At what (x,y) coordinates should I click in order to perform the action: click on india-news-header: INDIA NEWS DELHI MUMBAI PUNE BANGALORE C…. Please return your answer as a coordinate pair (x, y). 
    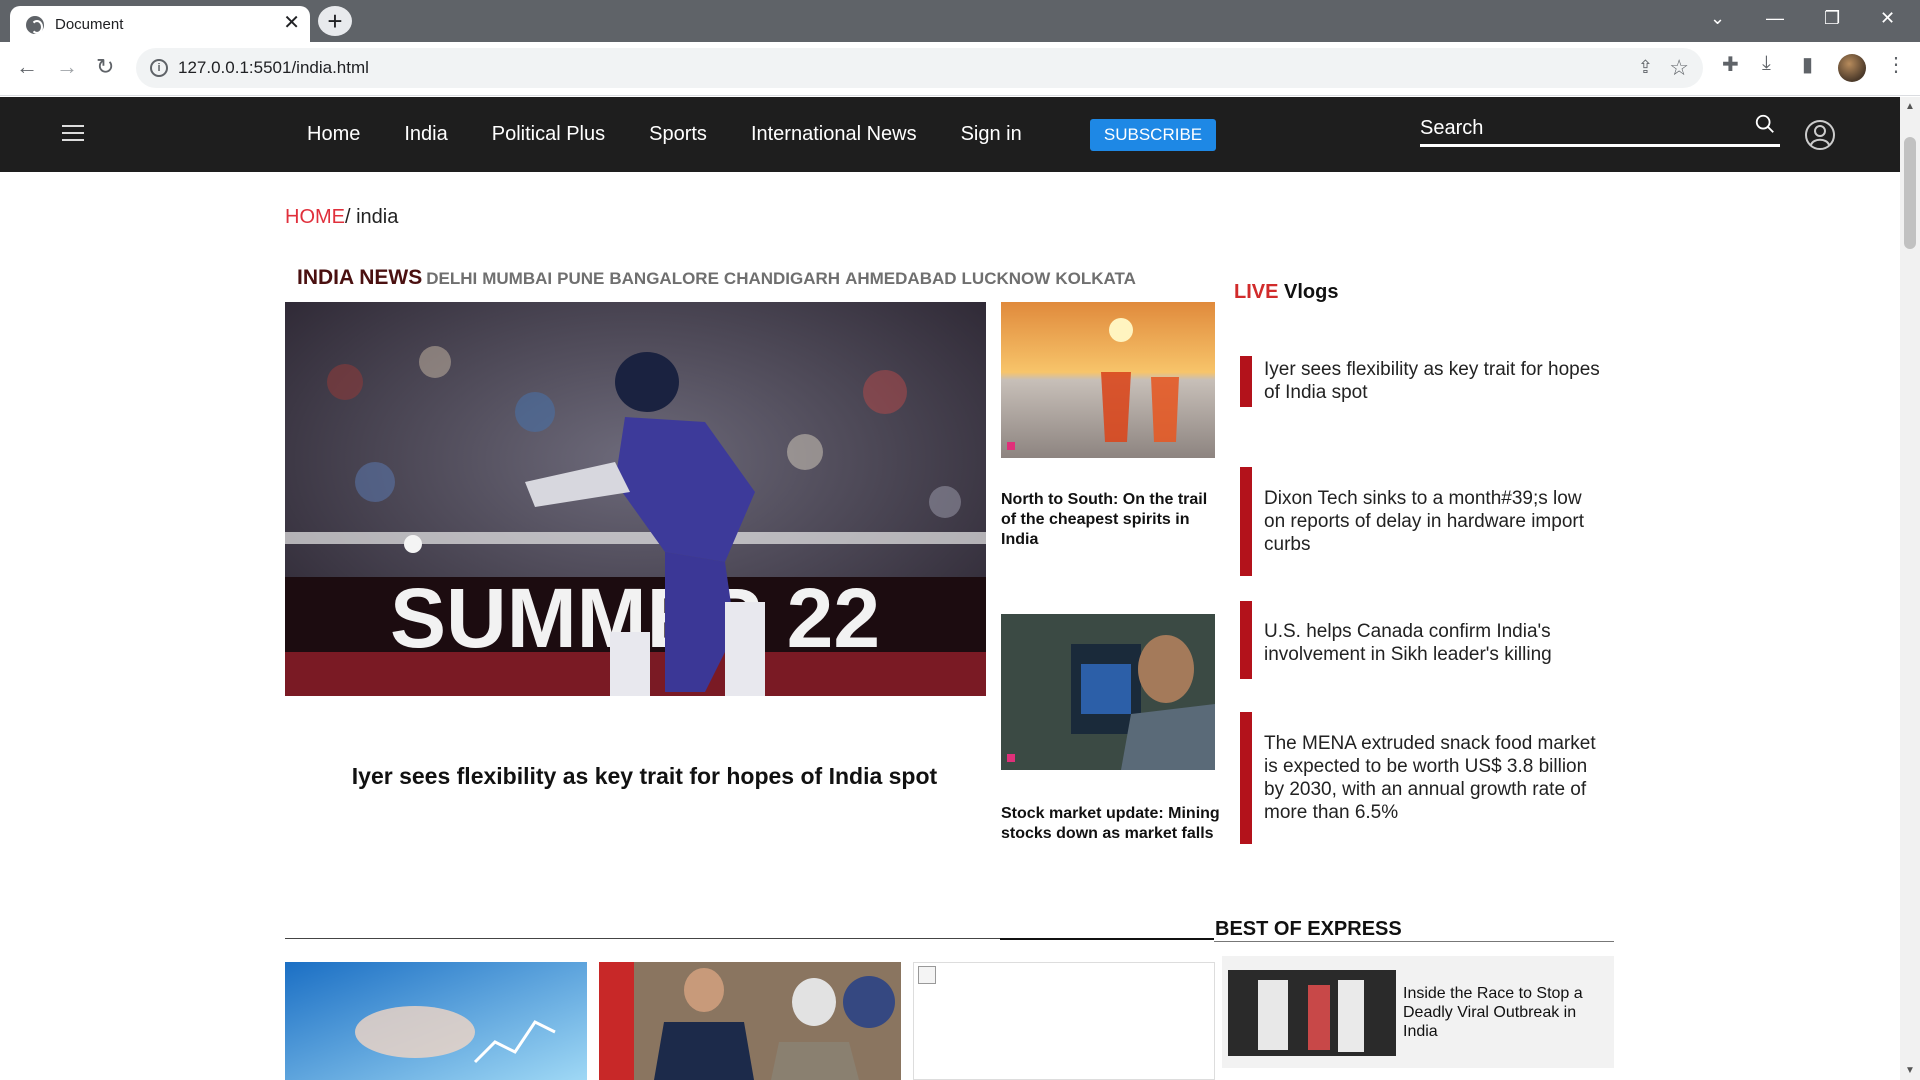
    Looking at the image, I should click on (719, 278).